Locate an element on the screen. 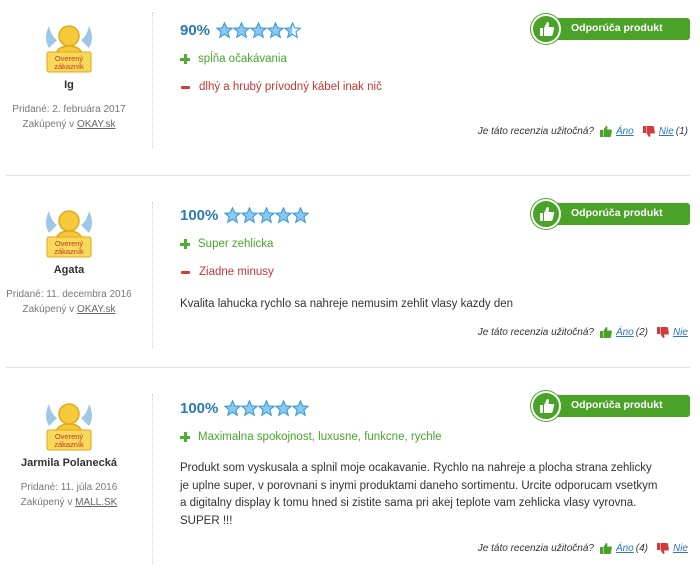 Image resolution: width=700 pixels, height=569 pixels. shop-link: MALL.SK is located at coordinates (96, 502).